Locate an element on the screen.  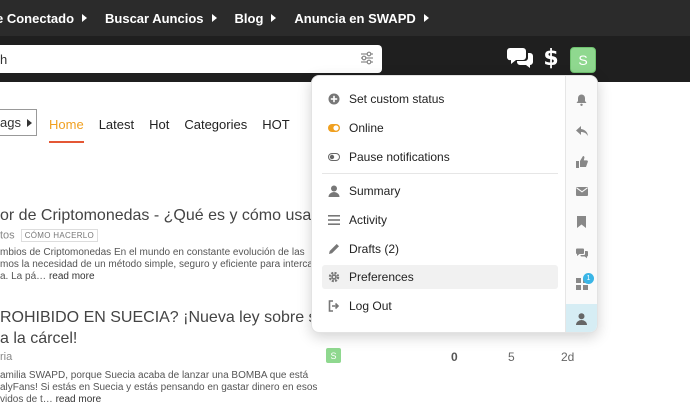
menu-item-set-custom-status: Set custom status is located at coordinates (440, 99).